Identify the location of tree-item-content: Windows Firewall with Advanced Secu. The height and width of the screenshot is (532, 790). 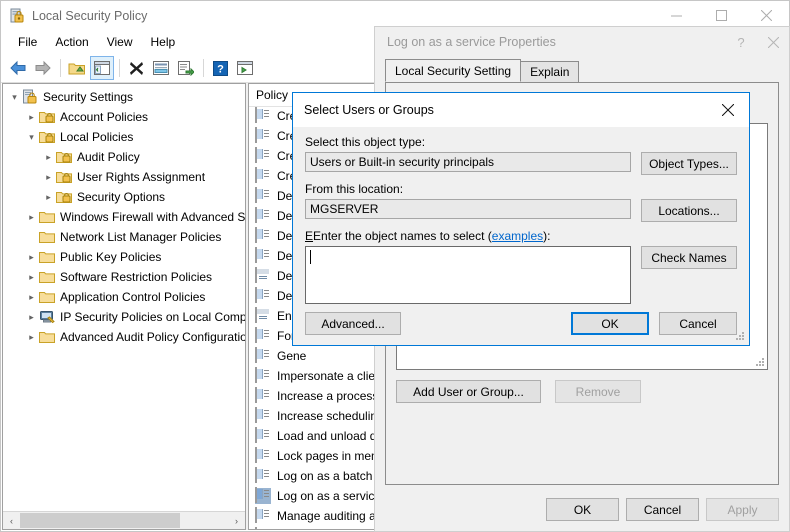
(142, 217).